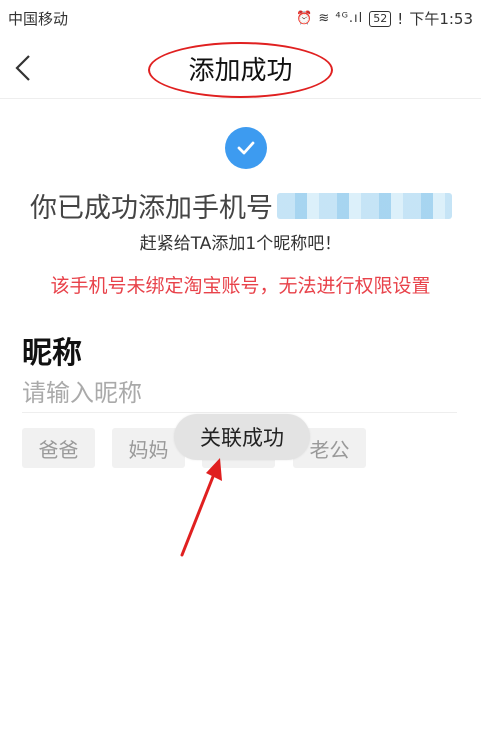 The image size is (481, 754). Describe the element at coordinates (239, 393) in the screenshot. I see `nickname-input` at that location.